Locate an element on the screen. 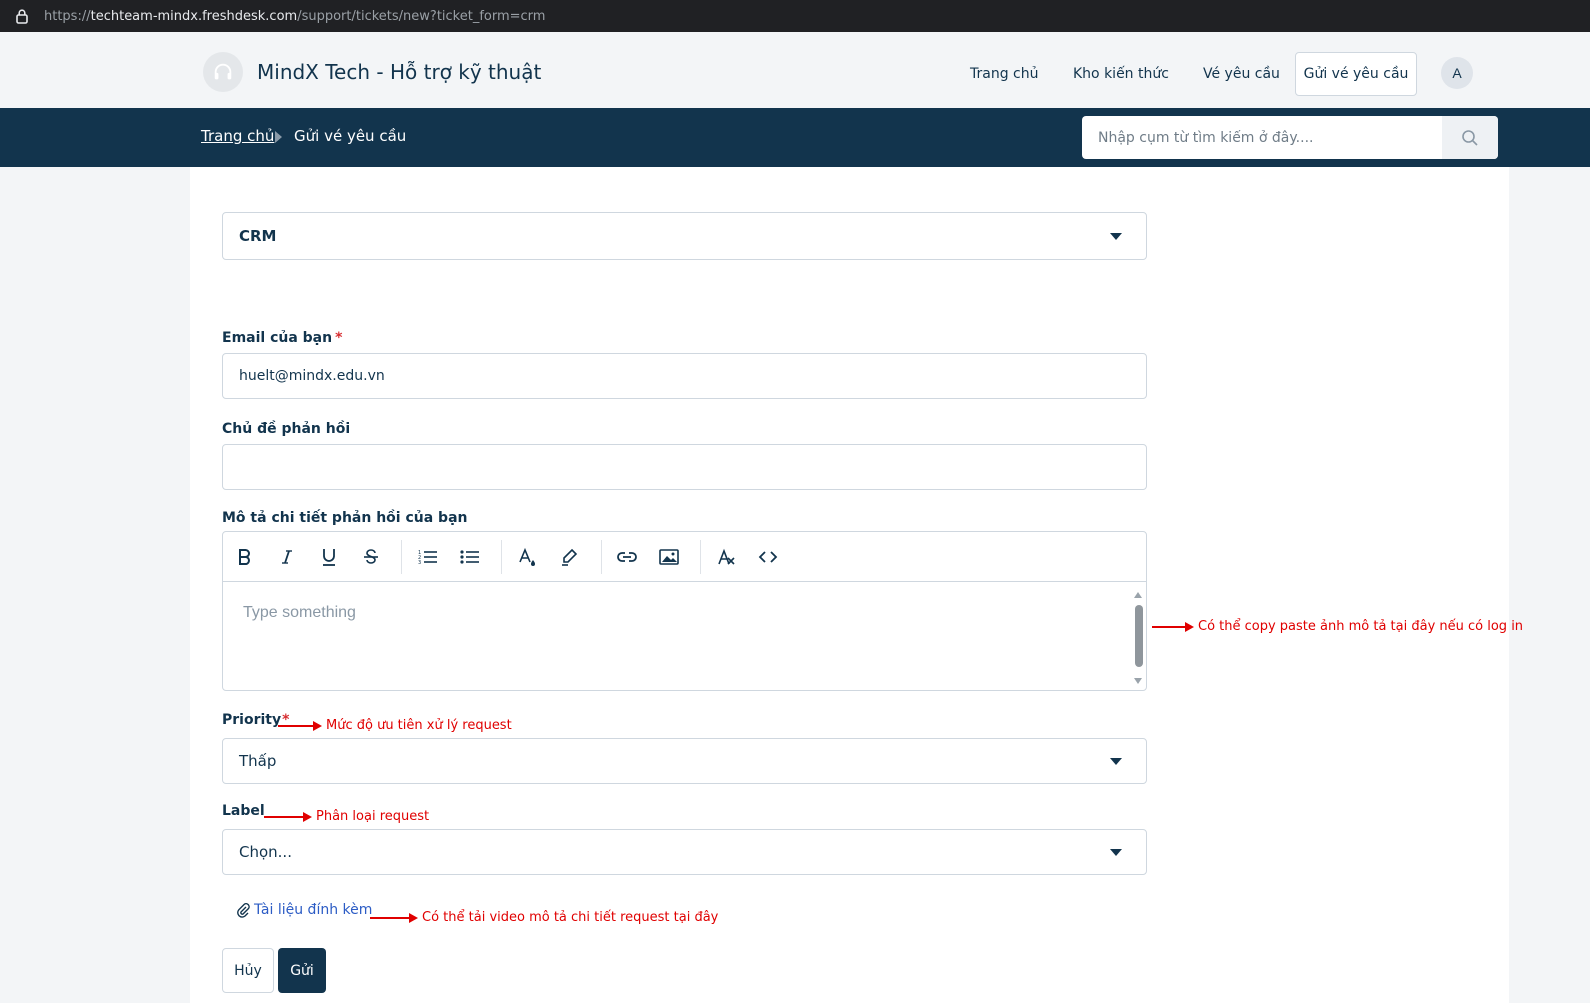 This screenshot has width=1590, height=1003. code-view-icon is located at coordinates (768, 557).